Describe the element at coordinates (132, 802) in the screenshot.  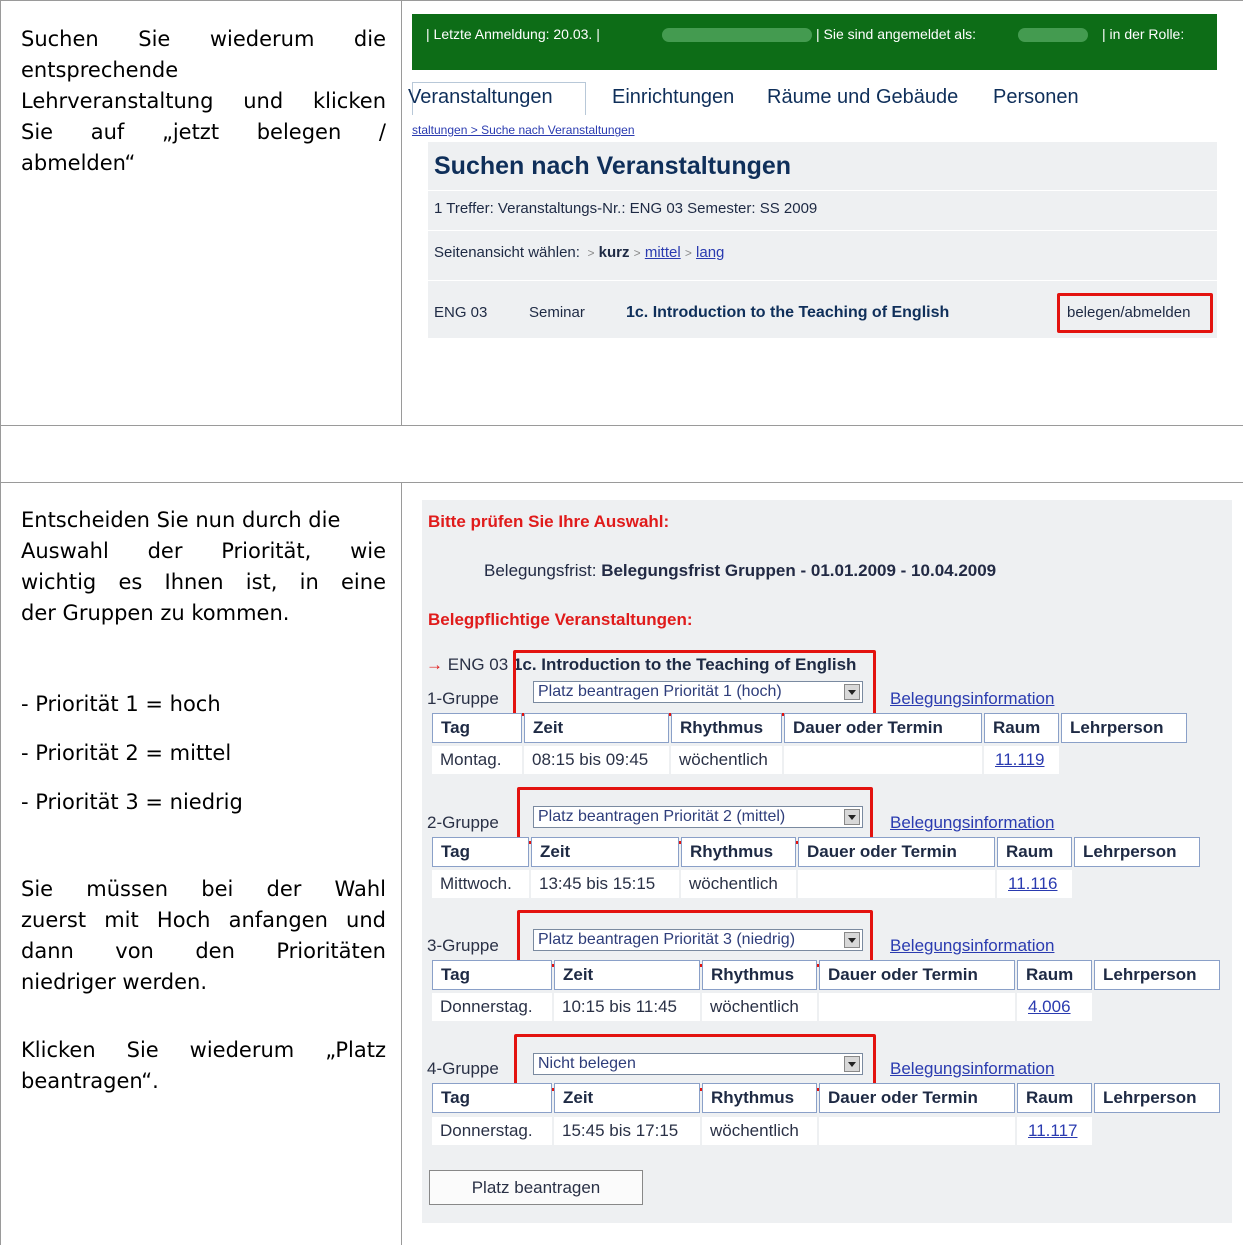
I see `priority-item: - Priorität 3 = niedrig` at that location.